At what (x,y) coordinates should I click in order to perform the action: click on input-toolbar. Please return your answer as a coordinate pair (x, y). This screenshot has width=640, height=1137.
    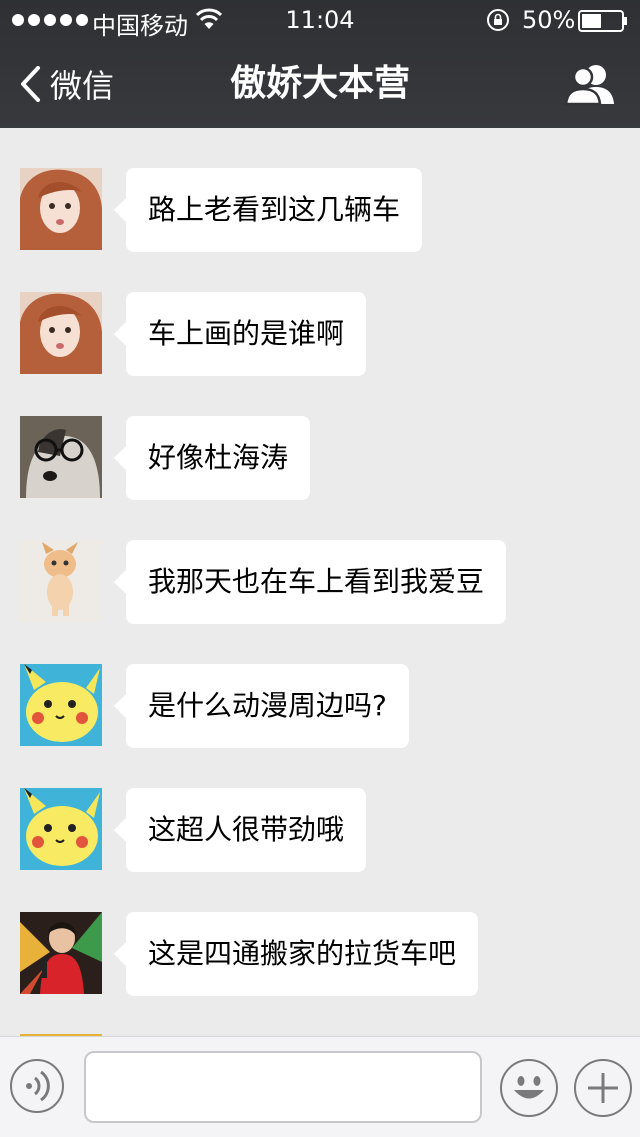
    Looking at the image, I should click on (320, 1086).